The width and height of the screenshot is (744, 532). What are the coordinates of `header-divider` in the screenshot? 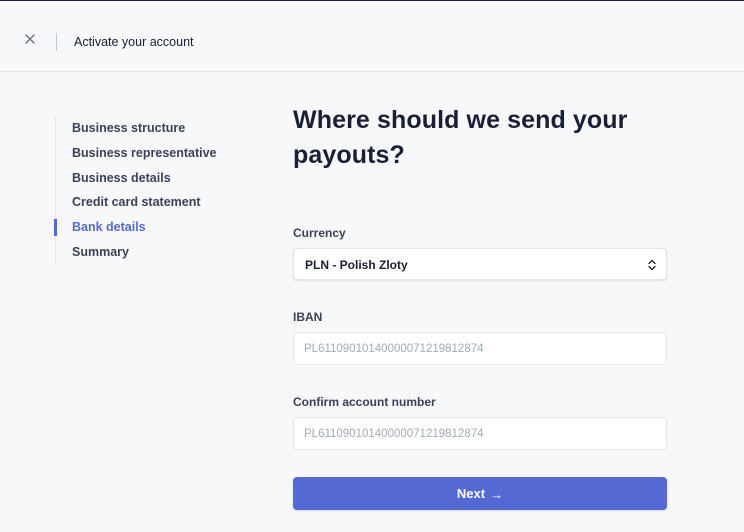 It's located at (56, 42).